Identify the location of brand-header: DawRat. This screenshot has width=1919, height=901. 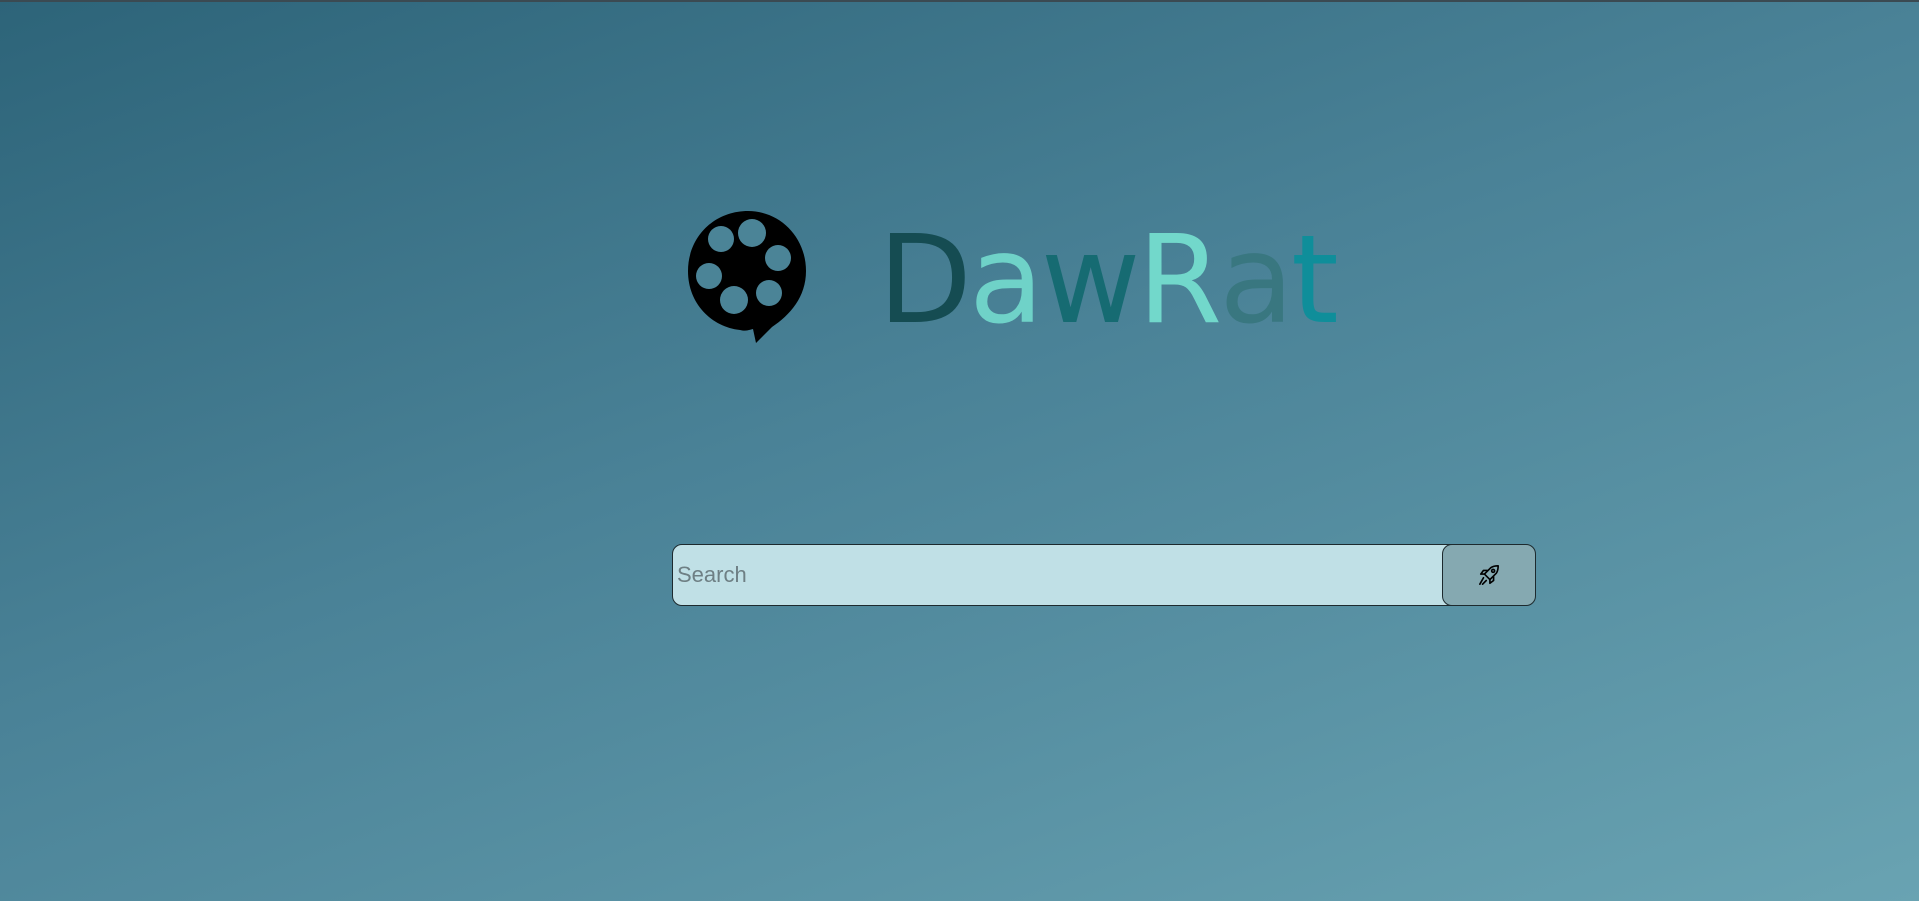
(1012, 280).